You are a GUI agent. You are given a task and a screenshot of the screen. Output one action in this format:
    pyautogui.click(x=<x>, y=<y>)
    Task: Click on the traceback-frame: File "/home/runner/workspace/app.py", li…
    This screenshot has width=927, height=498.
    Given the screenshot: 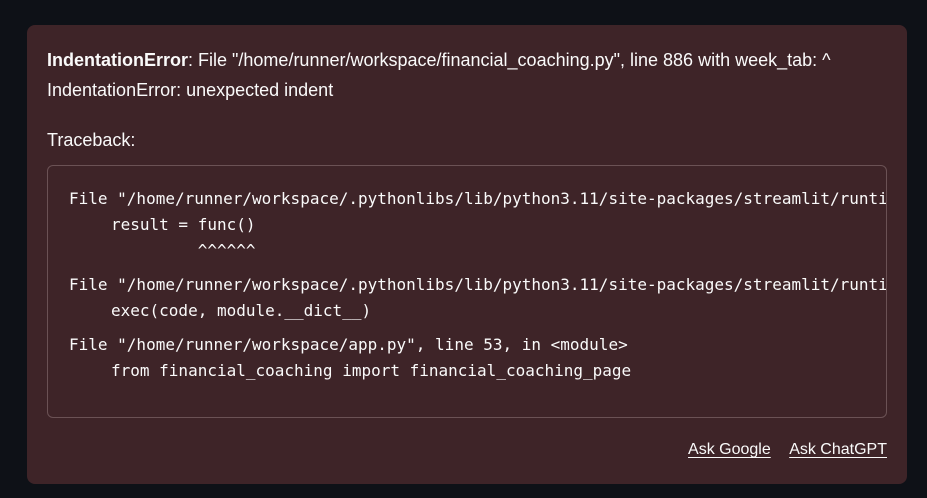 What is the action you would take?
    pyautogui.click(x=477, y=358)
    